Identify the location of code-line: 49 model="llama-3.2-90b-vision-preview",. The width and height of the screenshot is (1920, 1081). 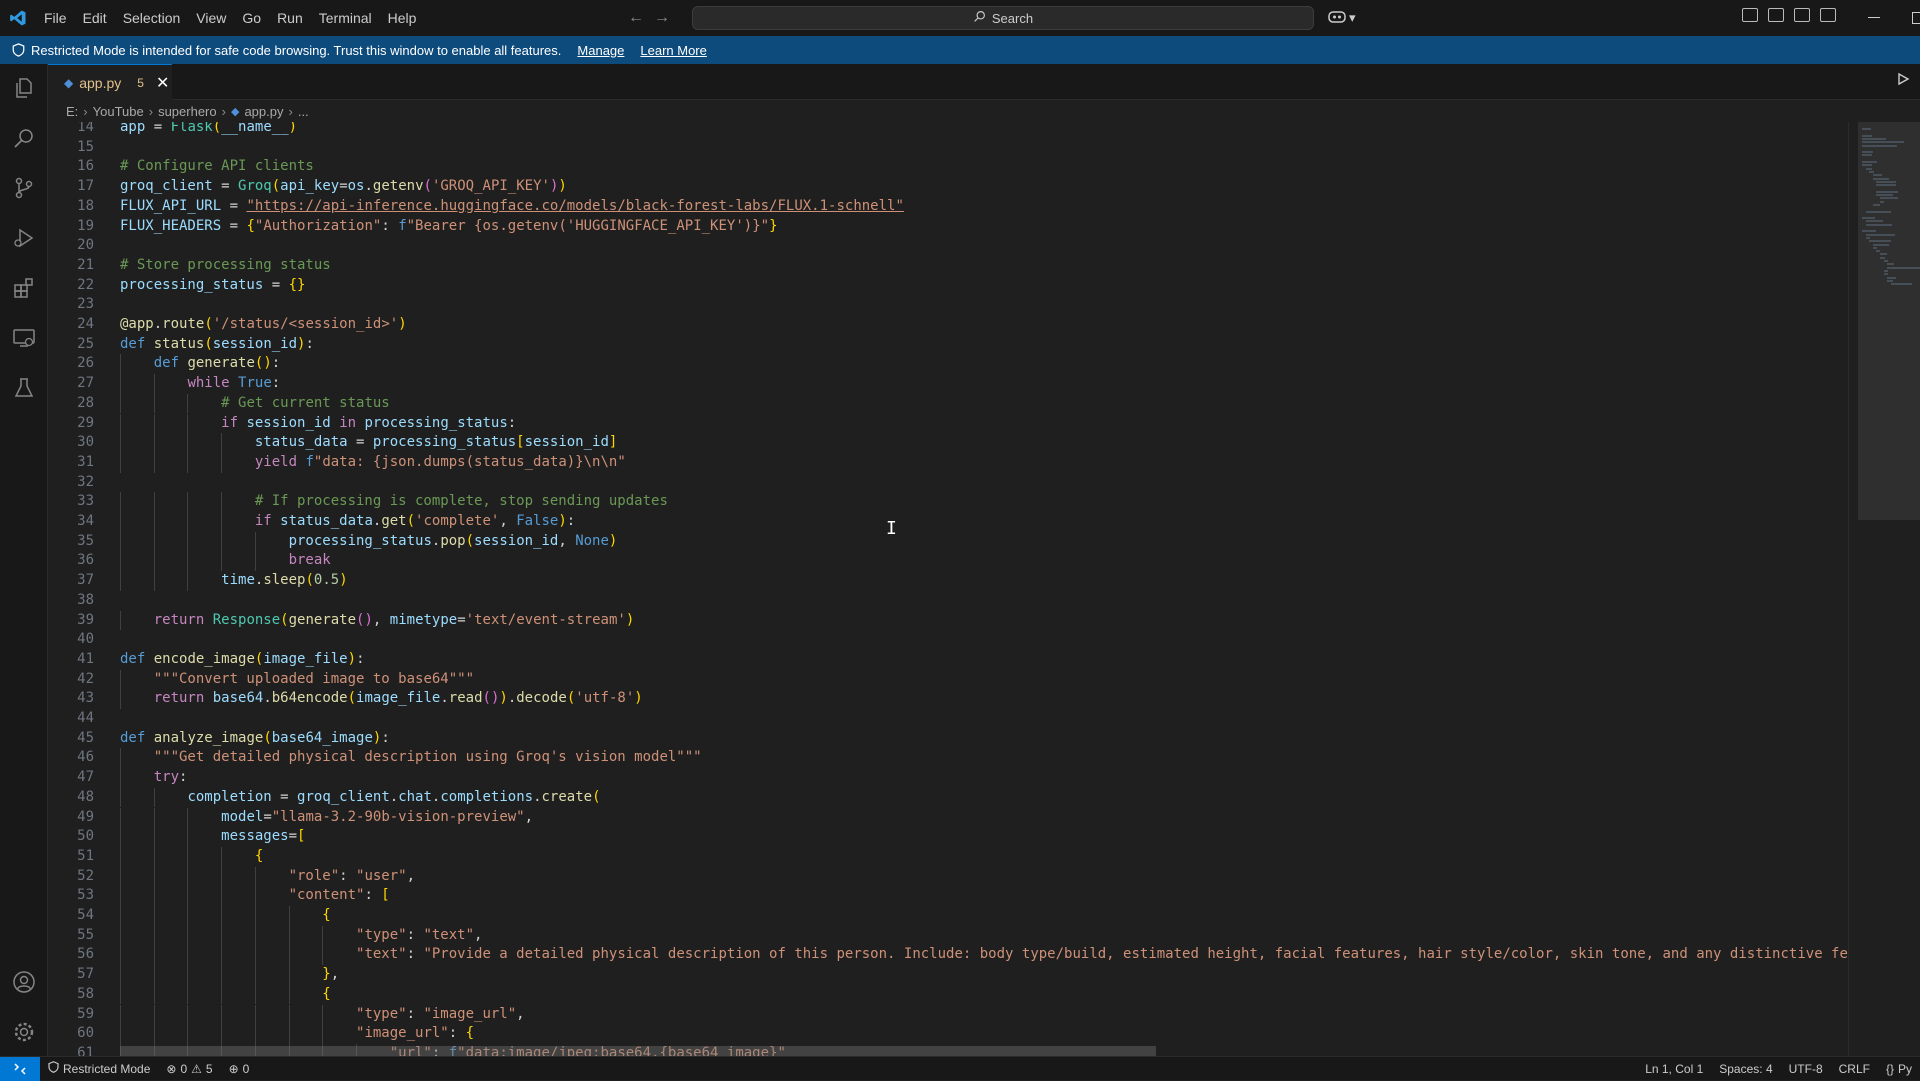
(948, 818).